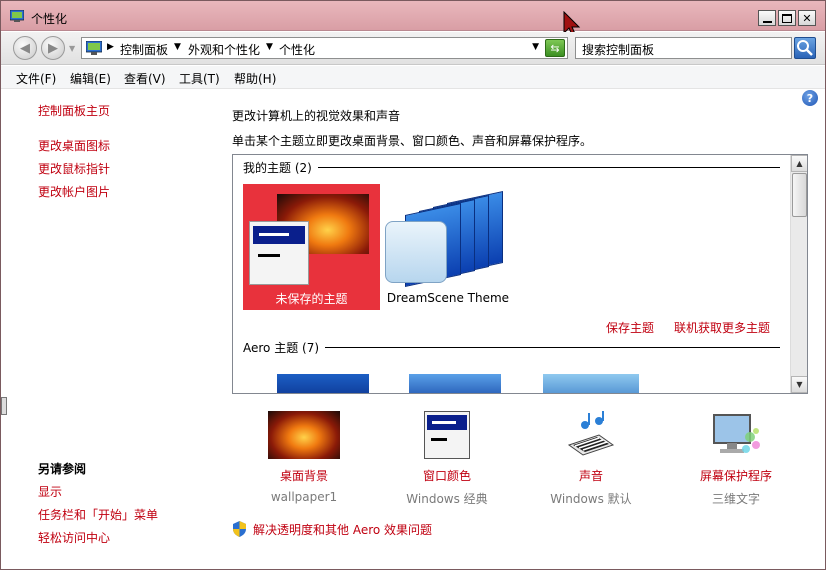 The width and height of the screenshot is (826, 570). I want to click on maximize-icon, so click(787, 18).